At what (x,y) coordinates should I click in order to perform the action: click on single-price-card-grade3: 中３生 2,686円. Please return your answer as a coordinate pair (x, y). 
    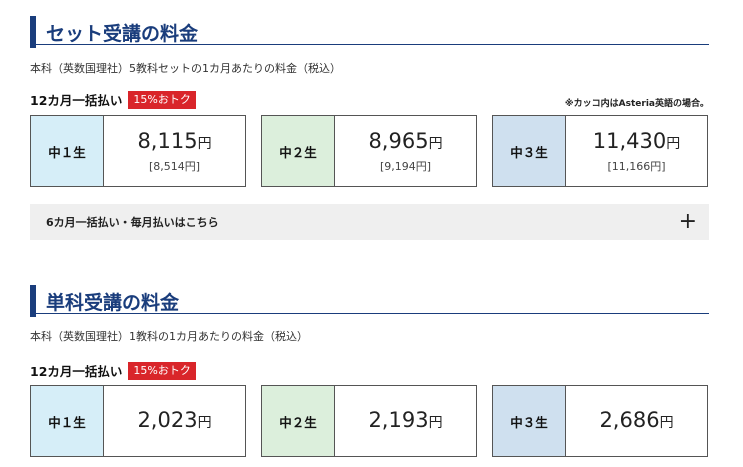
    Looking at the image, I should click on (600, 421).